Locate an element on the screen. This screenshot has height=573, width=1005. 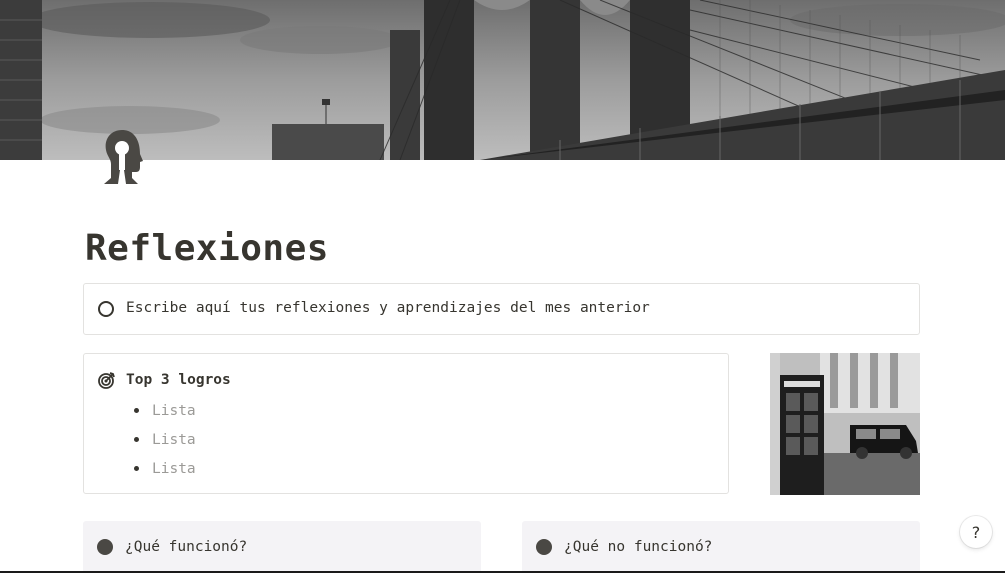
logros-list: Lista Lista Lista is located at coordinates (165, 439).